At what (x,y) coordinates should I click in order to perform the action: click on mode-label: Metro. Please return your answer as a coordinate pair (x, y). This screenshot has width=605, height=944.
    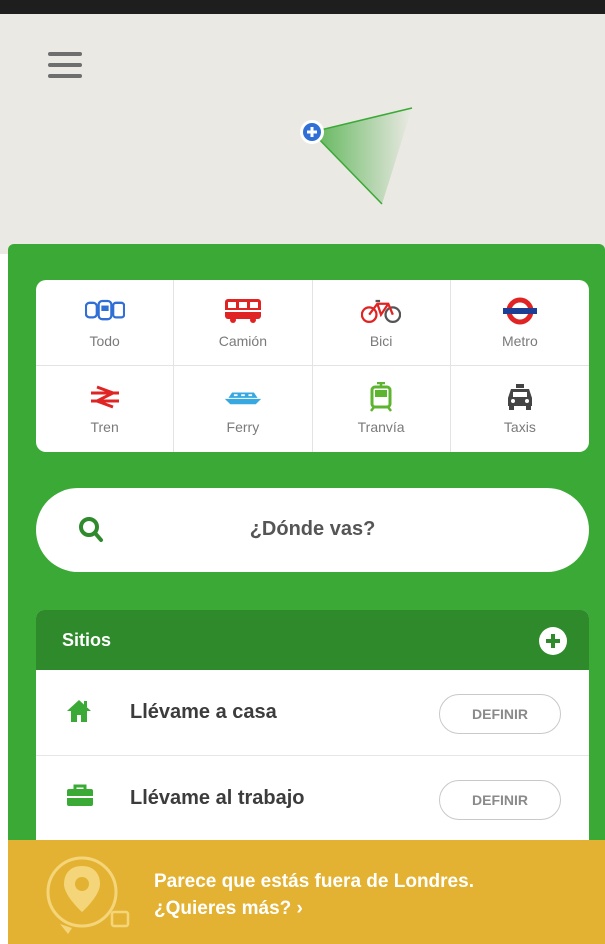
    Looking at the image, I should click on (519, 340).